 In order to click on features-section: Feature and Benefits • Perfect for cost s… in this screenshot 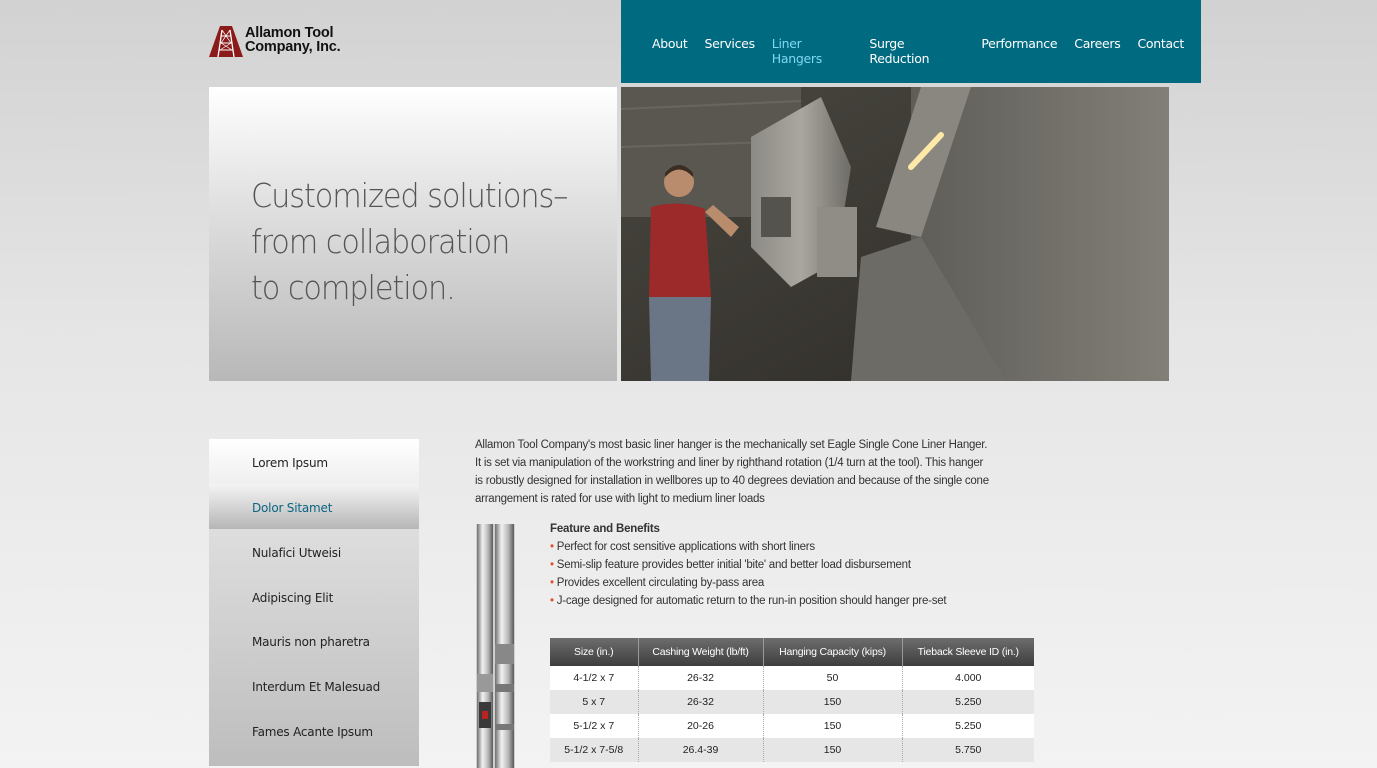, I will do `click(790, 565)`.